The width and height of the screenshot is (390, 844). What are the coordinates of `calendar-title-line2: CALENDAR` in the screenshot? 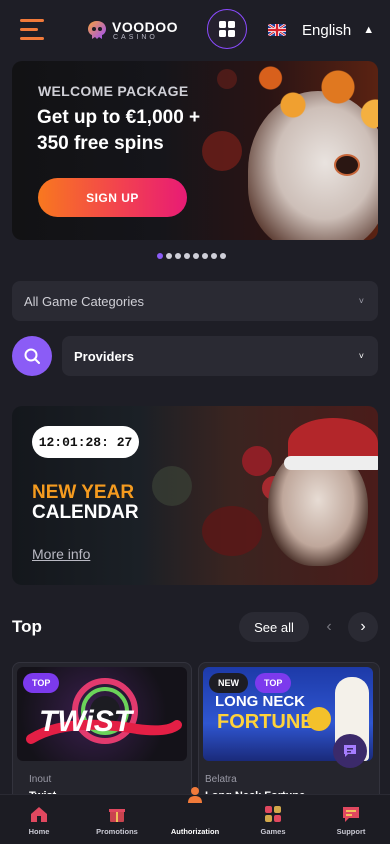 It's located at (85, 512).